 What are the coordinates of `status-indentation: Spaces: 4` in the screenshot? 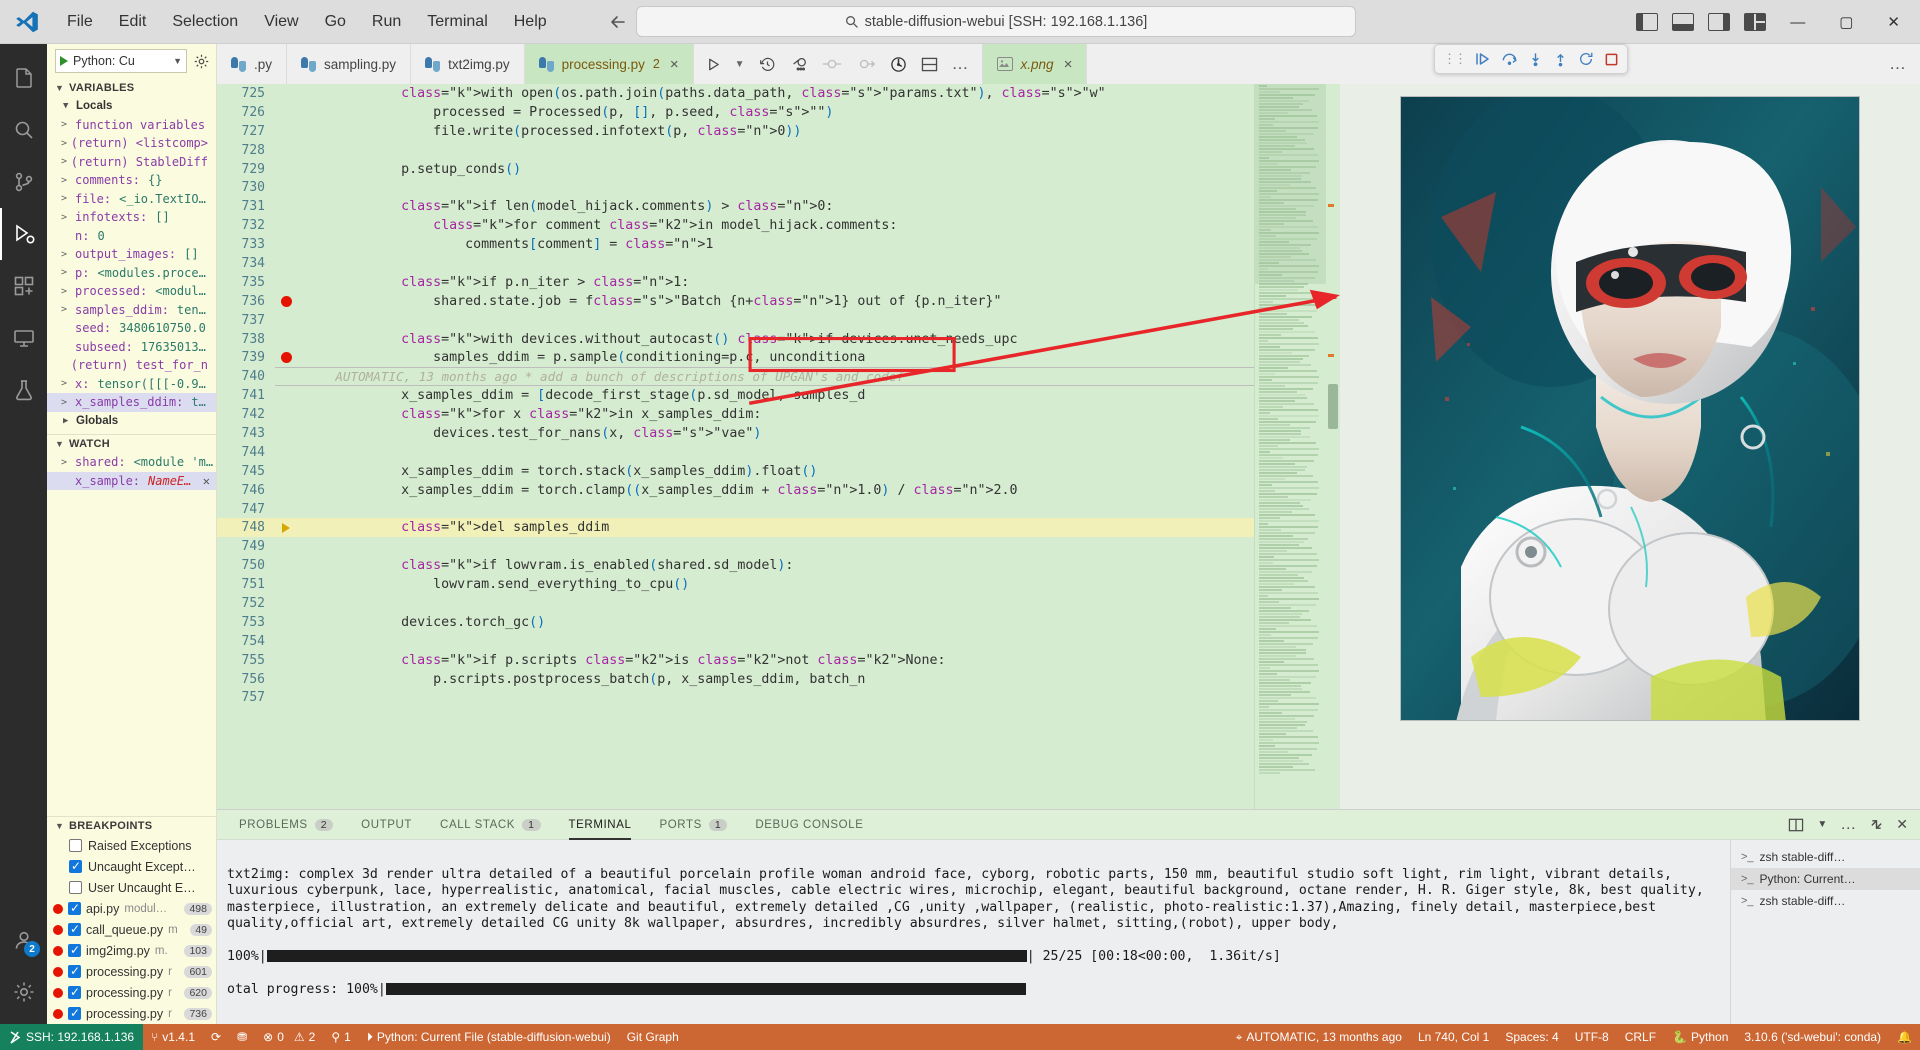 It's located at (1531, 1037).